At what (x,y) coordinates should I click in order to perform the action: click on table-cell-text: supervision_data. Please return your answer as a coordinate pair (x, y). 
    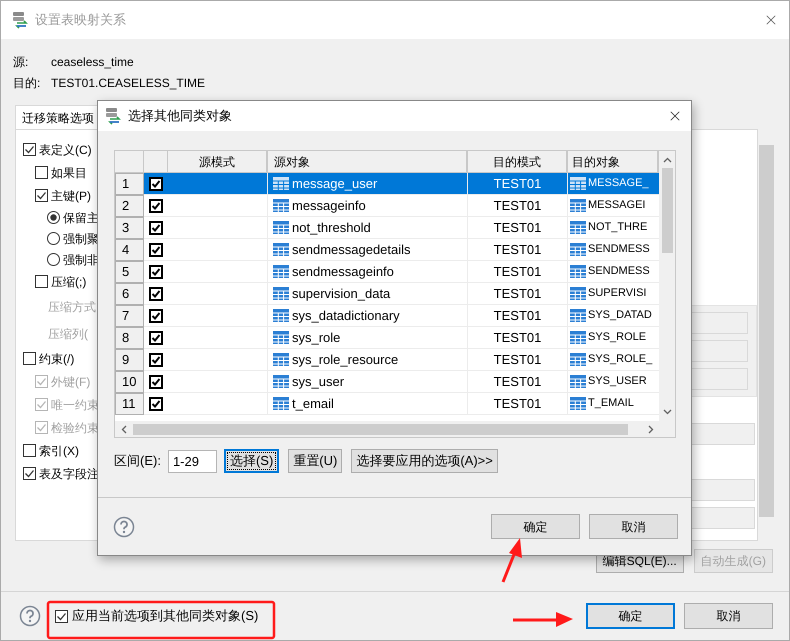
    Looking at the image, I should click on (341, 293).